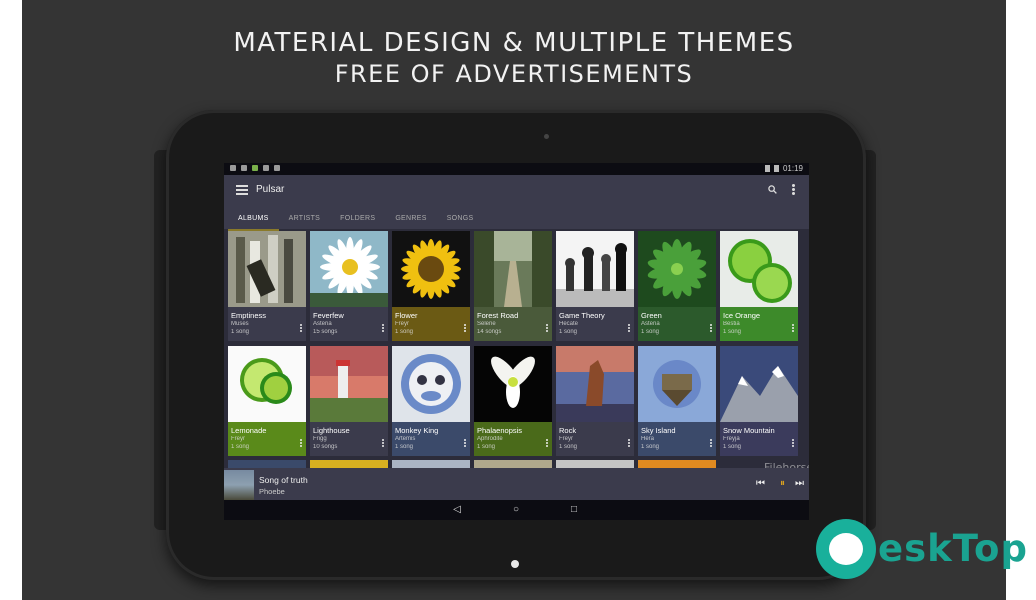  I want to click on tab-artists: ARTISTS, so click(305, 219).